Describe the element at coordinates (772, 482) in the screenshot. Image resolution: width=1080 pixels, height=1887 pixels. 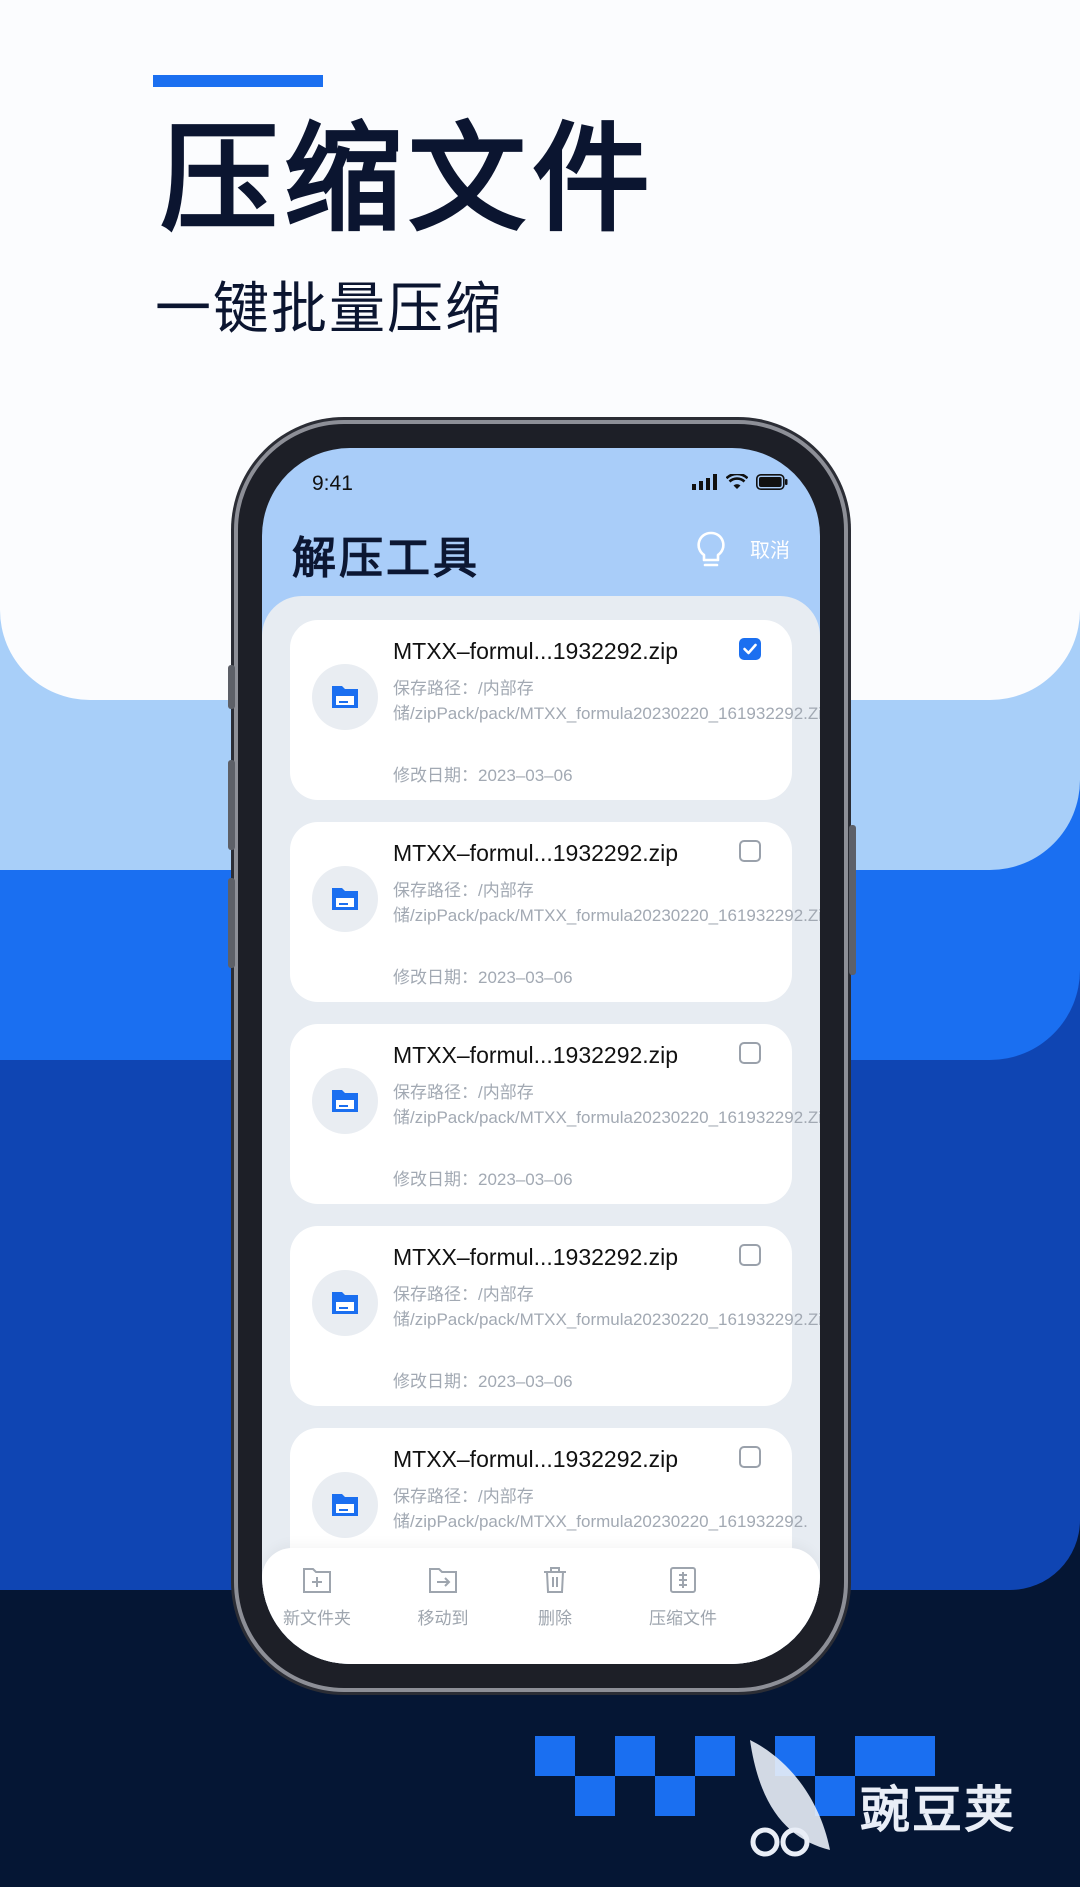
I see `battery-icon` at that location.